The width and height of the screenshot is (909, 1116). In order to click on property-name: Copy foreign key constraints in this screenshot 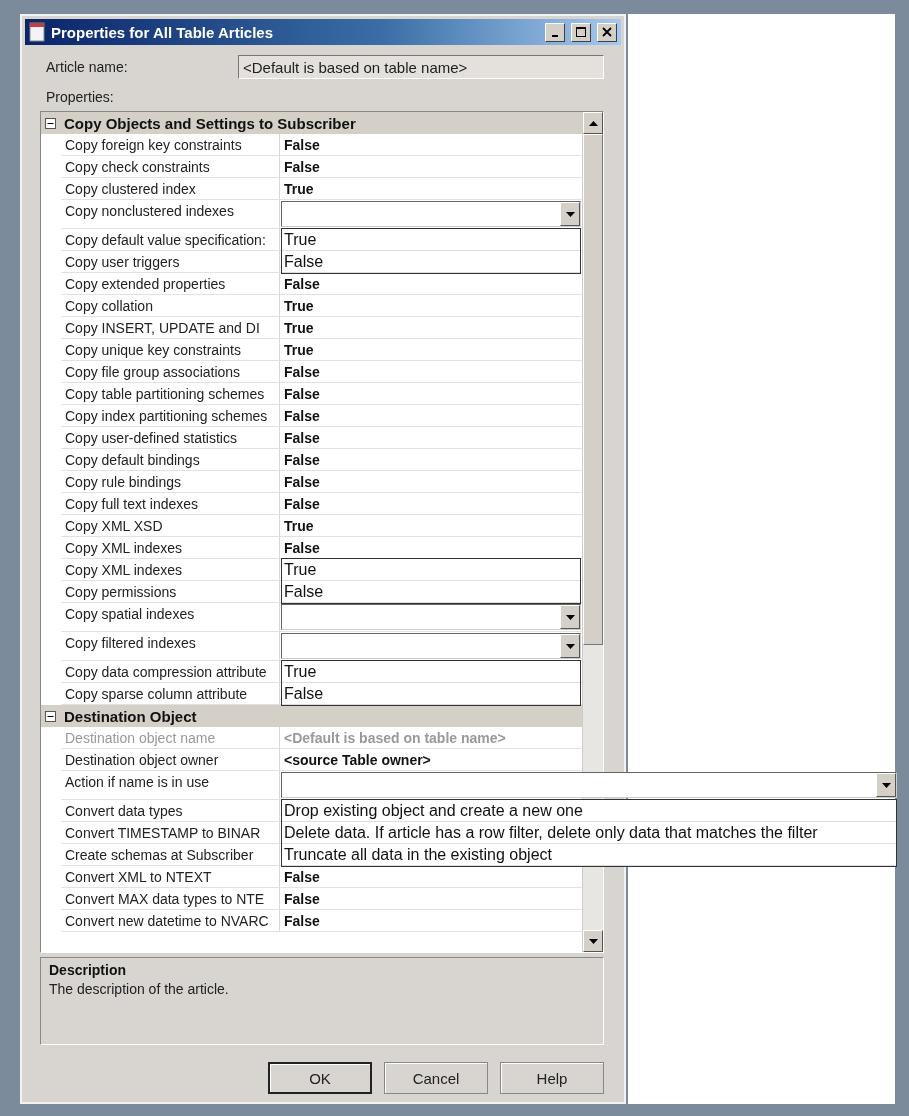, I will do `click(153, 145)`.